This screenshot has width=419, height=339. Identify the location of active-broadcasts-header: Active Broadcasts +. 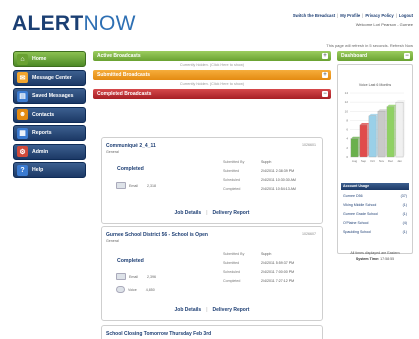
(212, 56).